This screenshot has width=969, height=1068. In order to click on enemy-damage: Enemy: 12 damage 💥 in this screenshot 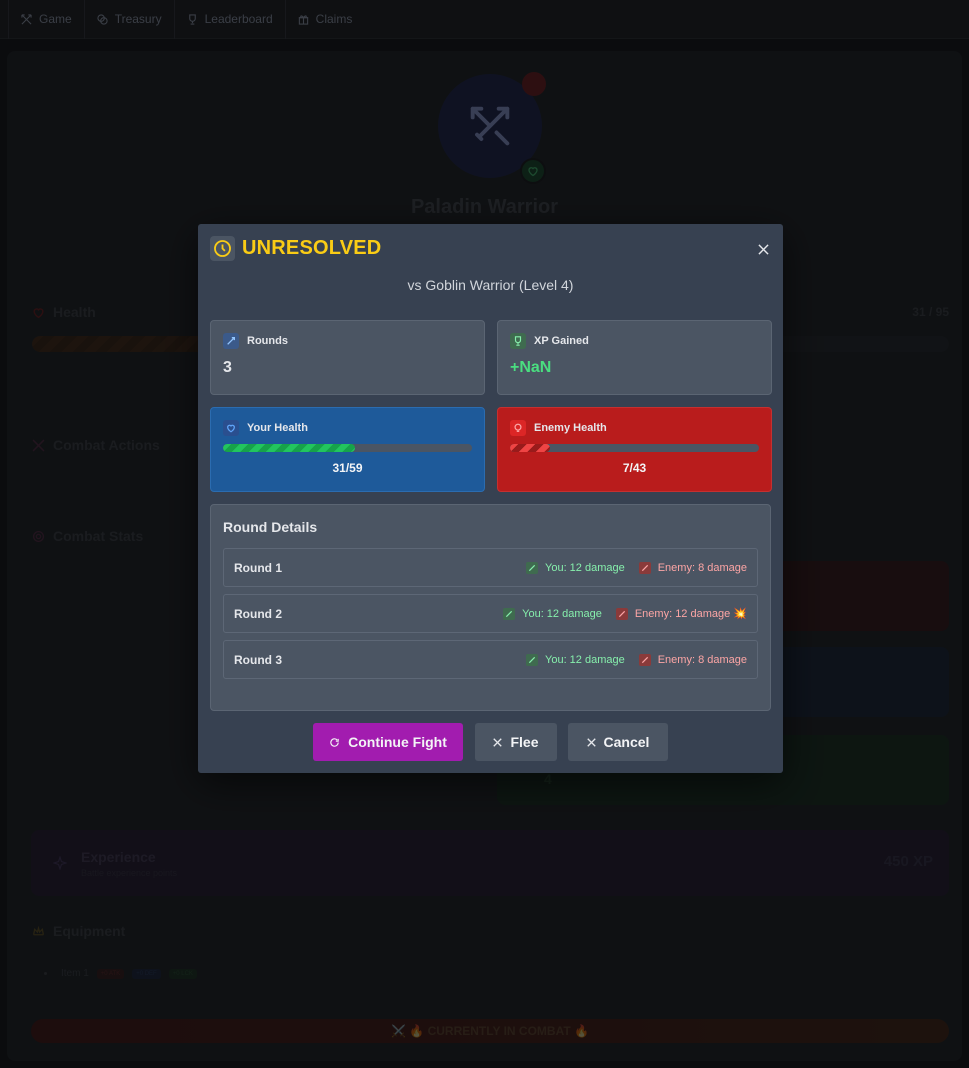, I will do `click(681, 613)`.